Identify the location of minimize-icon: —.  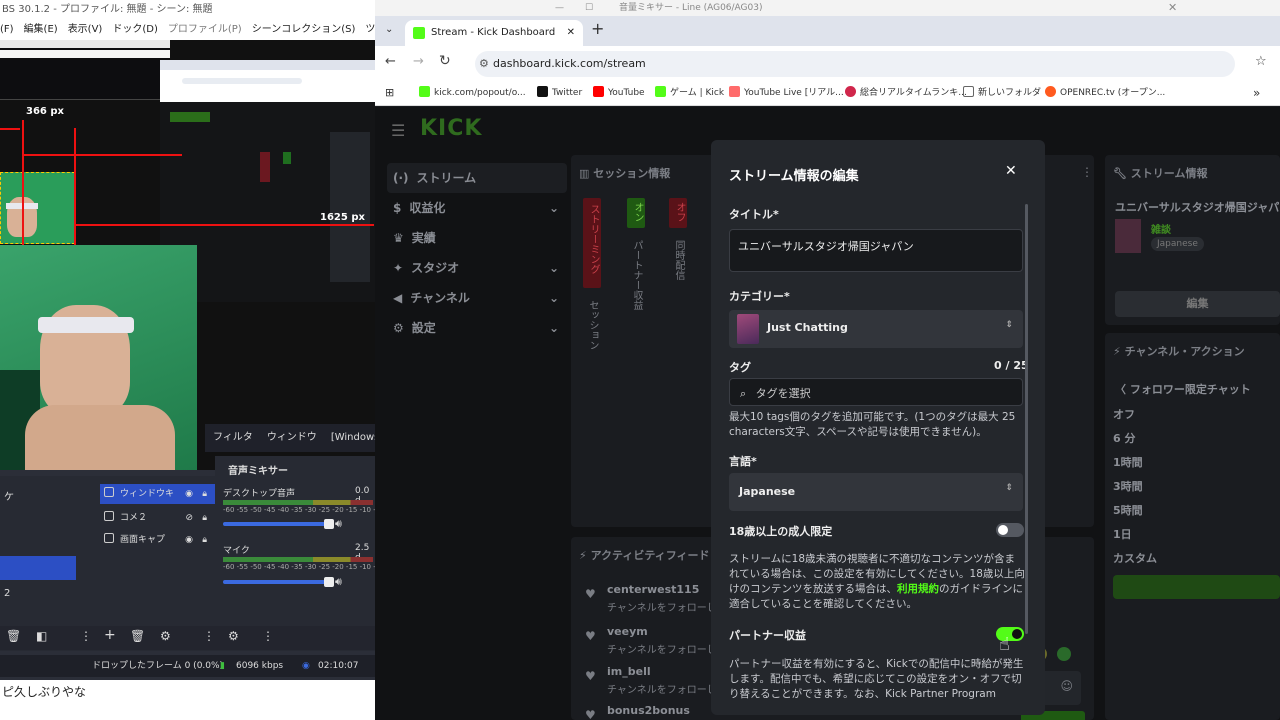
(559, 8).